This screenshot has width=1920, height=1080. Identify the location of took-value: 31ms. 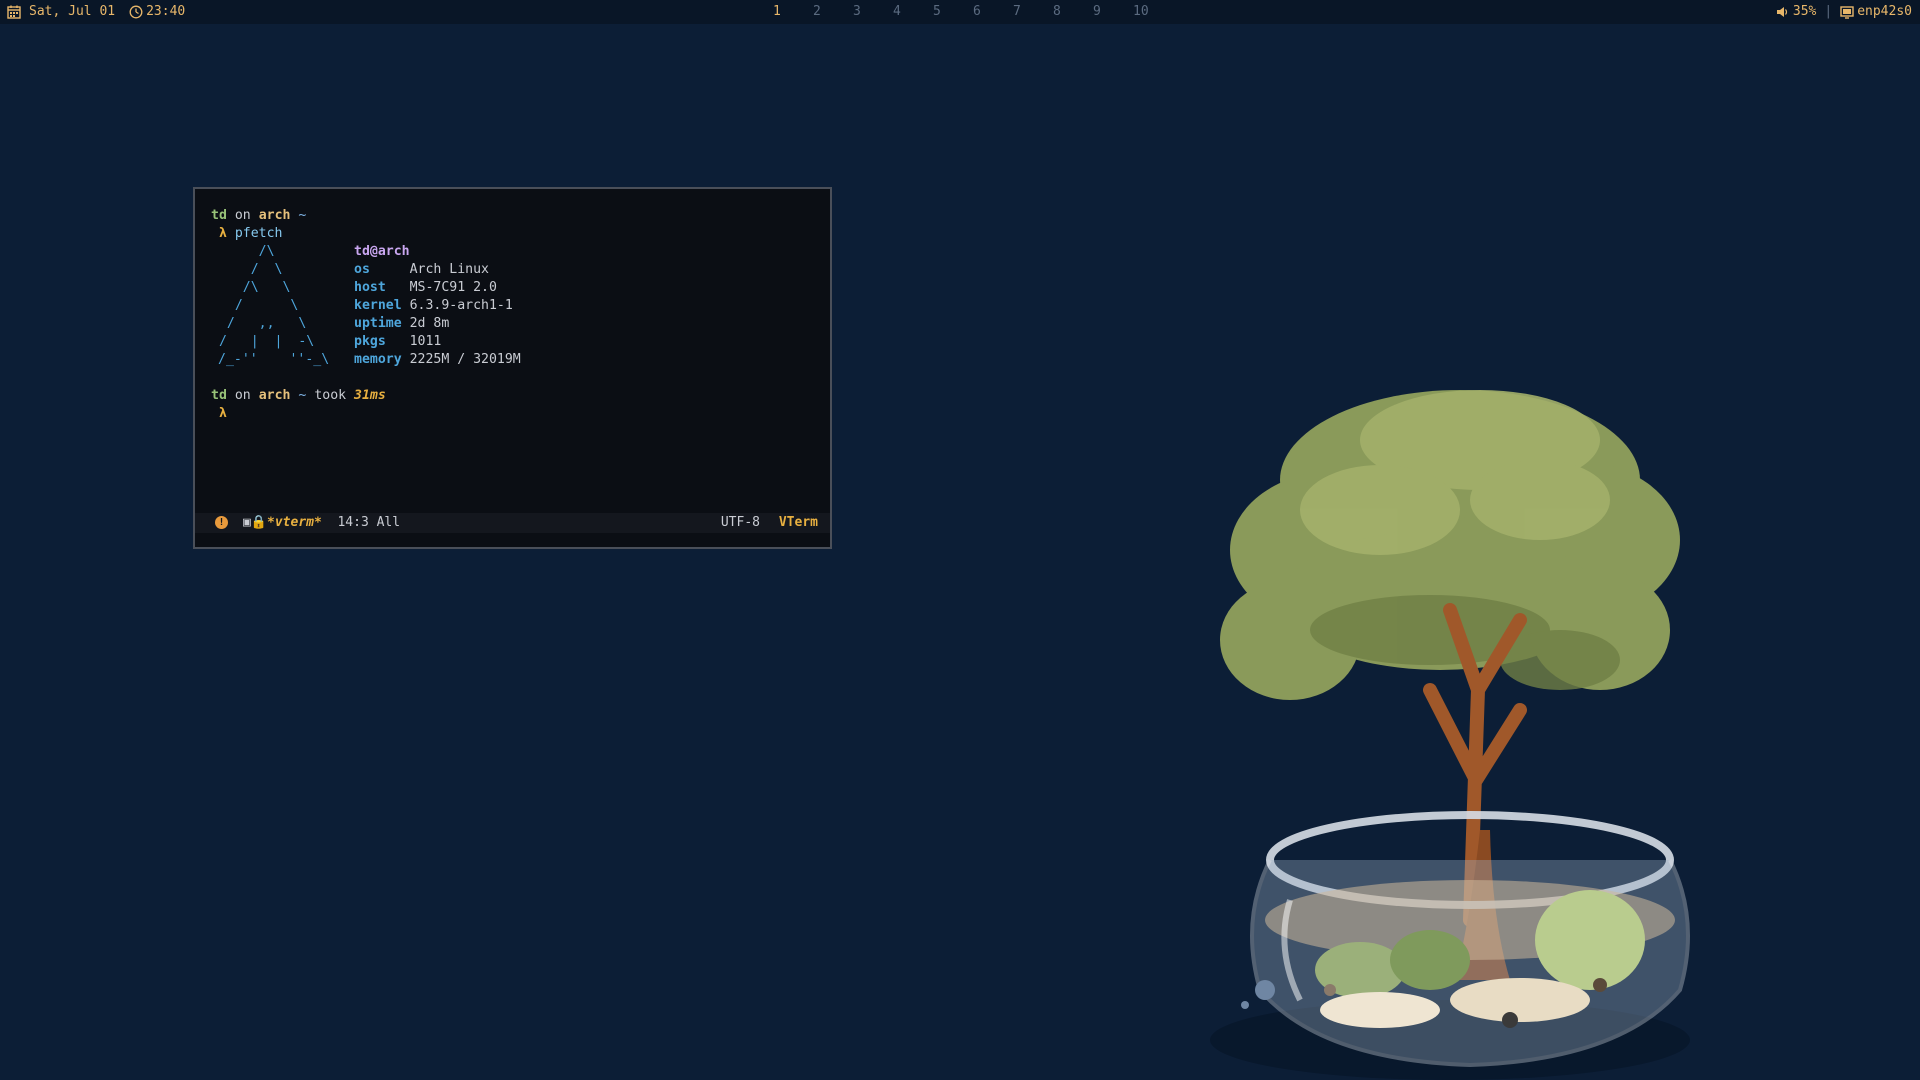
(370, 395).